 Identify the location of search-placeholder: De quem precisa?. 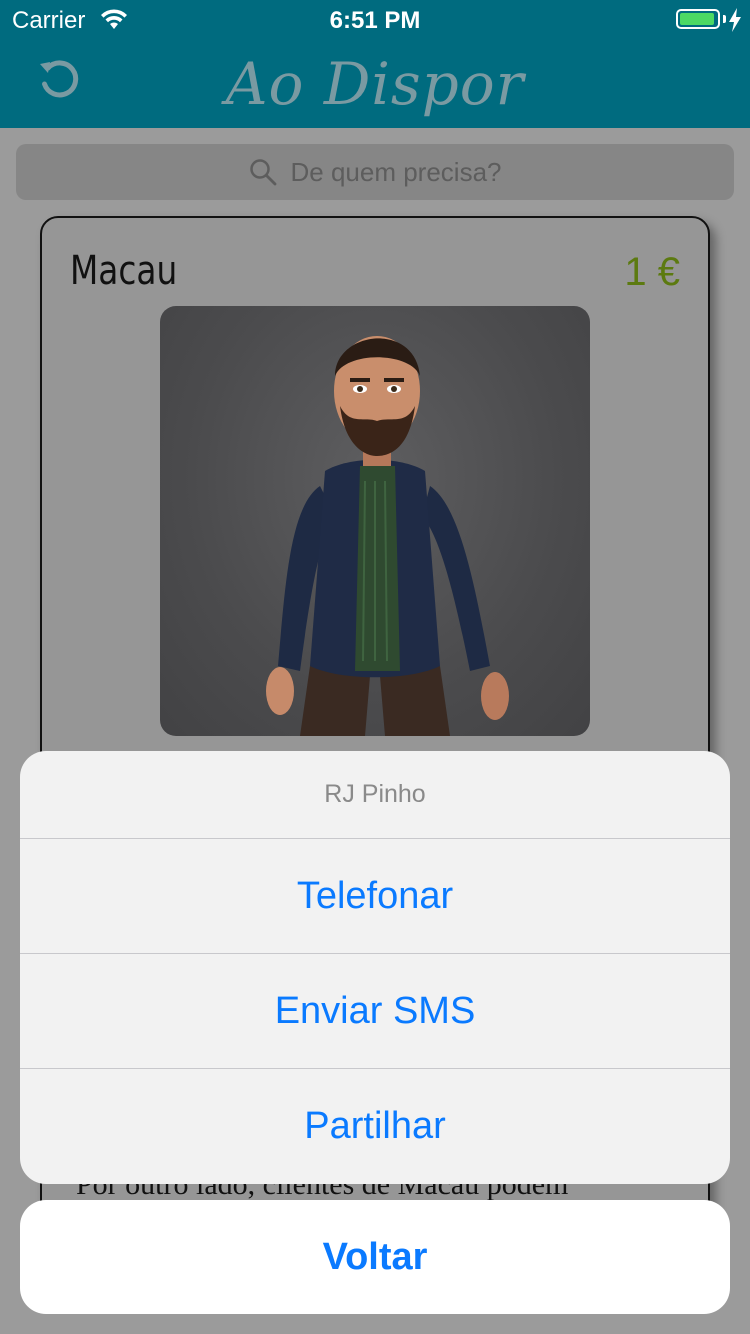
(396, 171).